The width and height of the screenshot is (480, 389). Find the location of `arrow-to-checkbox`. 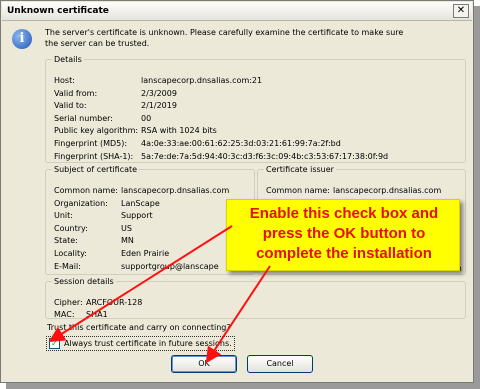

arrow-to-checkbox is located at coordinates (140, 284).